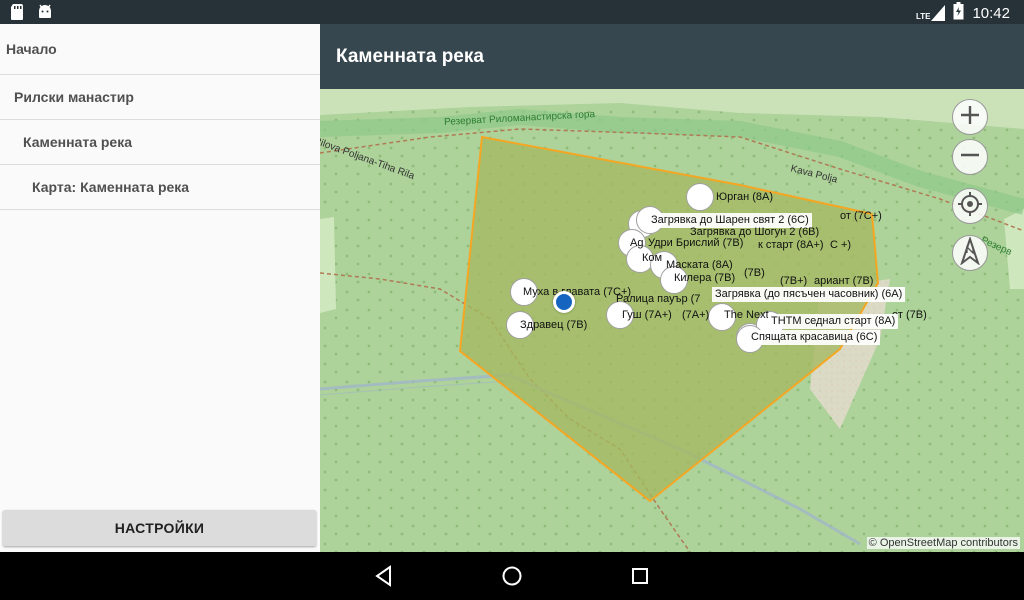  Describe the element at coordinates (160, 97) in the screenshot. I see `drawer-item-rila-monastery: Рилски манастир` at that location.